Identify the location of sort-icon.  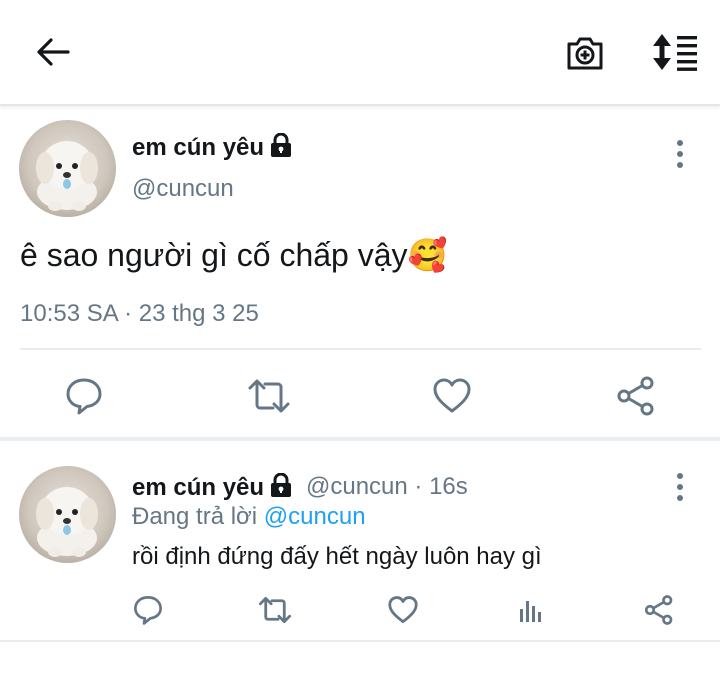
(675, 52).